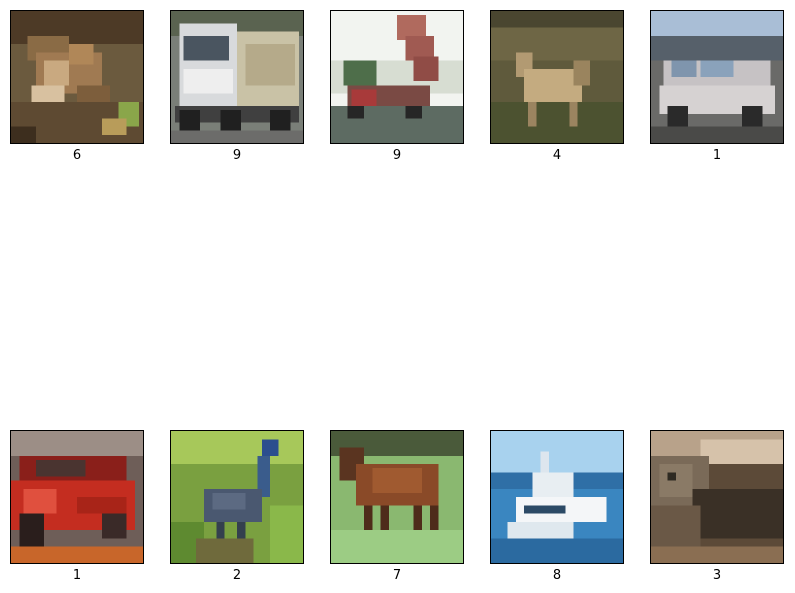  I want to click on grid-cell: 8, so click(557, 508).